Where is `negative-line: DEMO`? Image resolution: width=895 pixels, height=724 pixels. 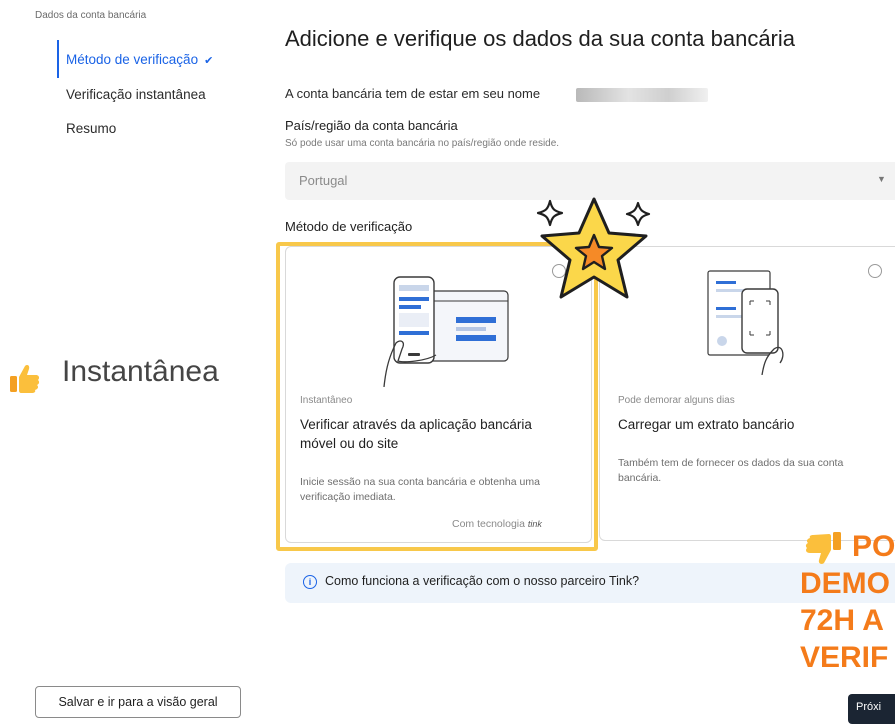 negative-line: DEMO is located at coordinates (845, 583).